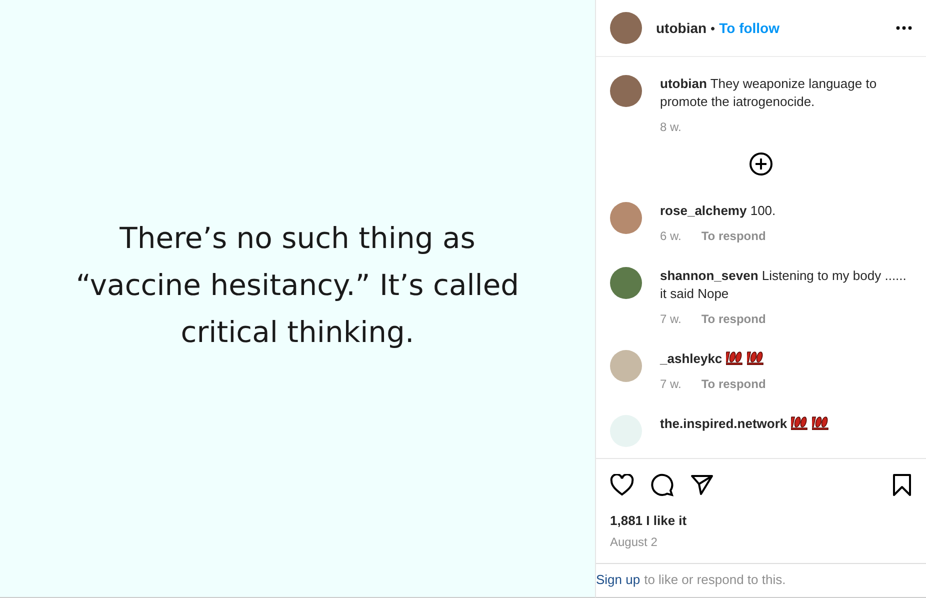  What do you see at coordinates (749, 28) in the screenshot?
I see `follow-link: To follow` at bounding box center [749, 28].